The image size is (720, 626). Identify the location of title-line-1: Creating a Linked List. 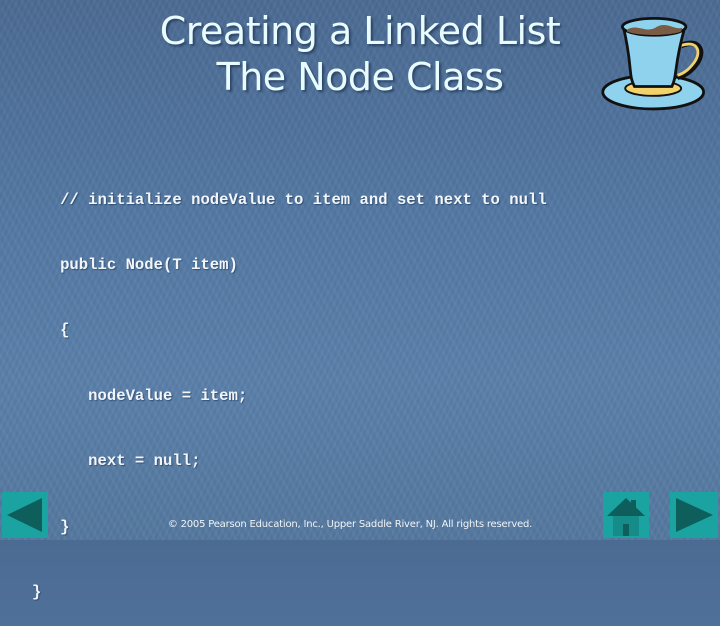
(360, 31).